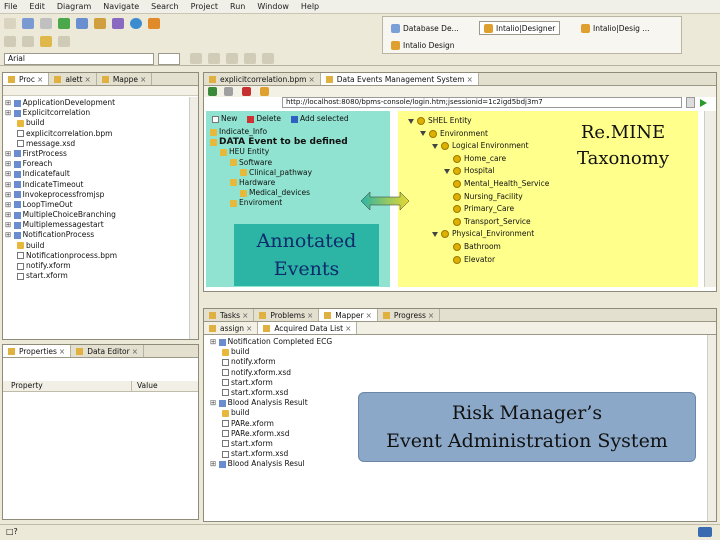 The image size is (720, 540). Describe the element at coordinates (196, 58) in the screenshot. I see `bold-icon` at that location.